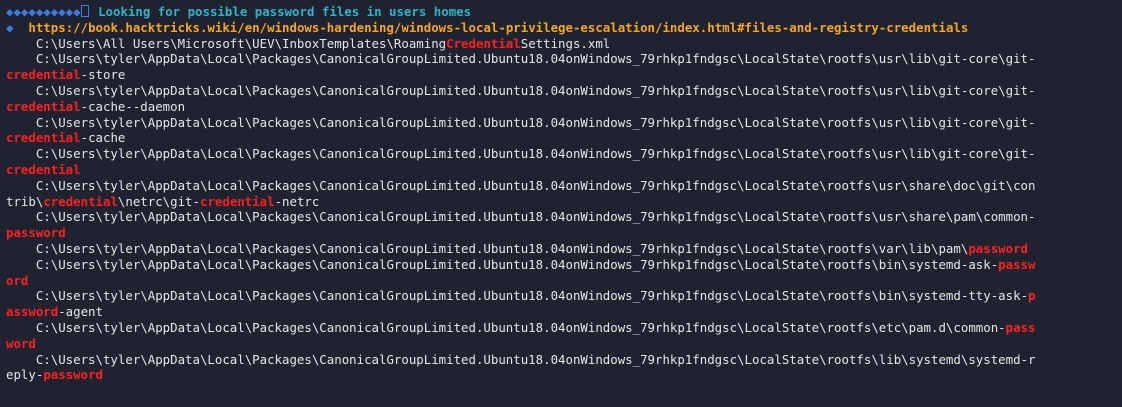 The height and width of the screenshot is (407, 1122). Describe the element at coordinates (84, 11) in the screenshot. I see `unknown-glyph-box-icon` at that location.